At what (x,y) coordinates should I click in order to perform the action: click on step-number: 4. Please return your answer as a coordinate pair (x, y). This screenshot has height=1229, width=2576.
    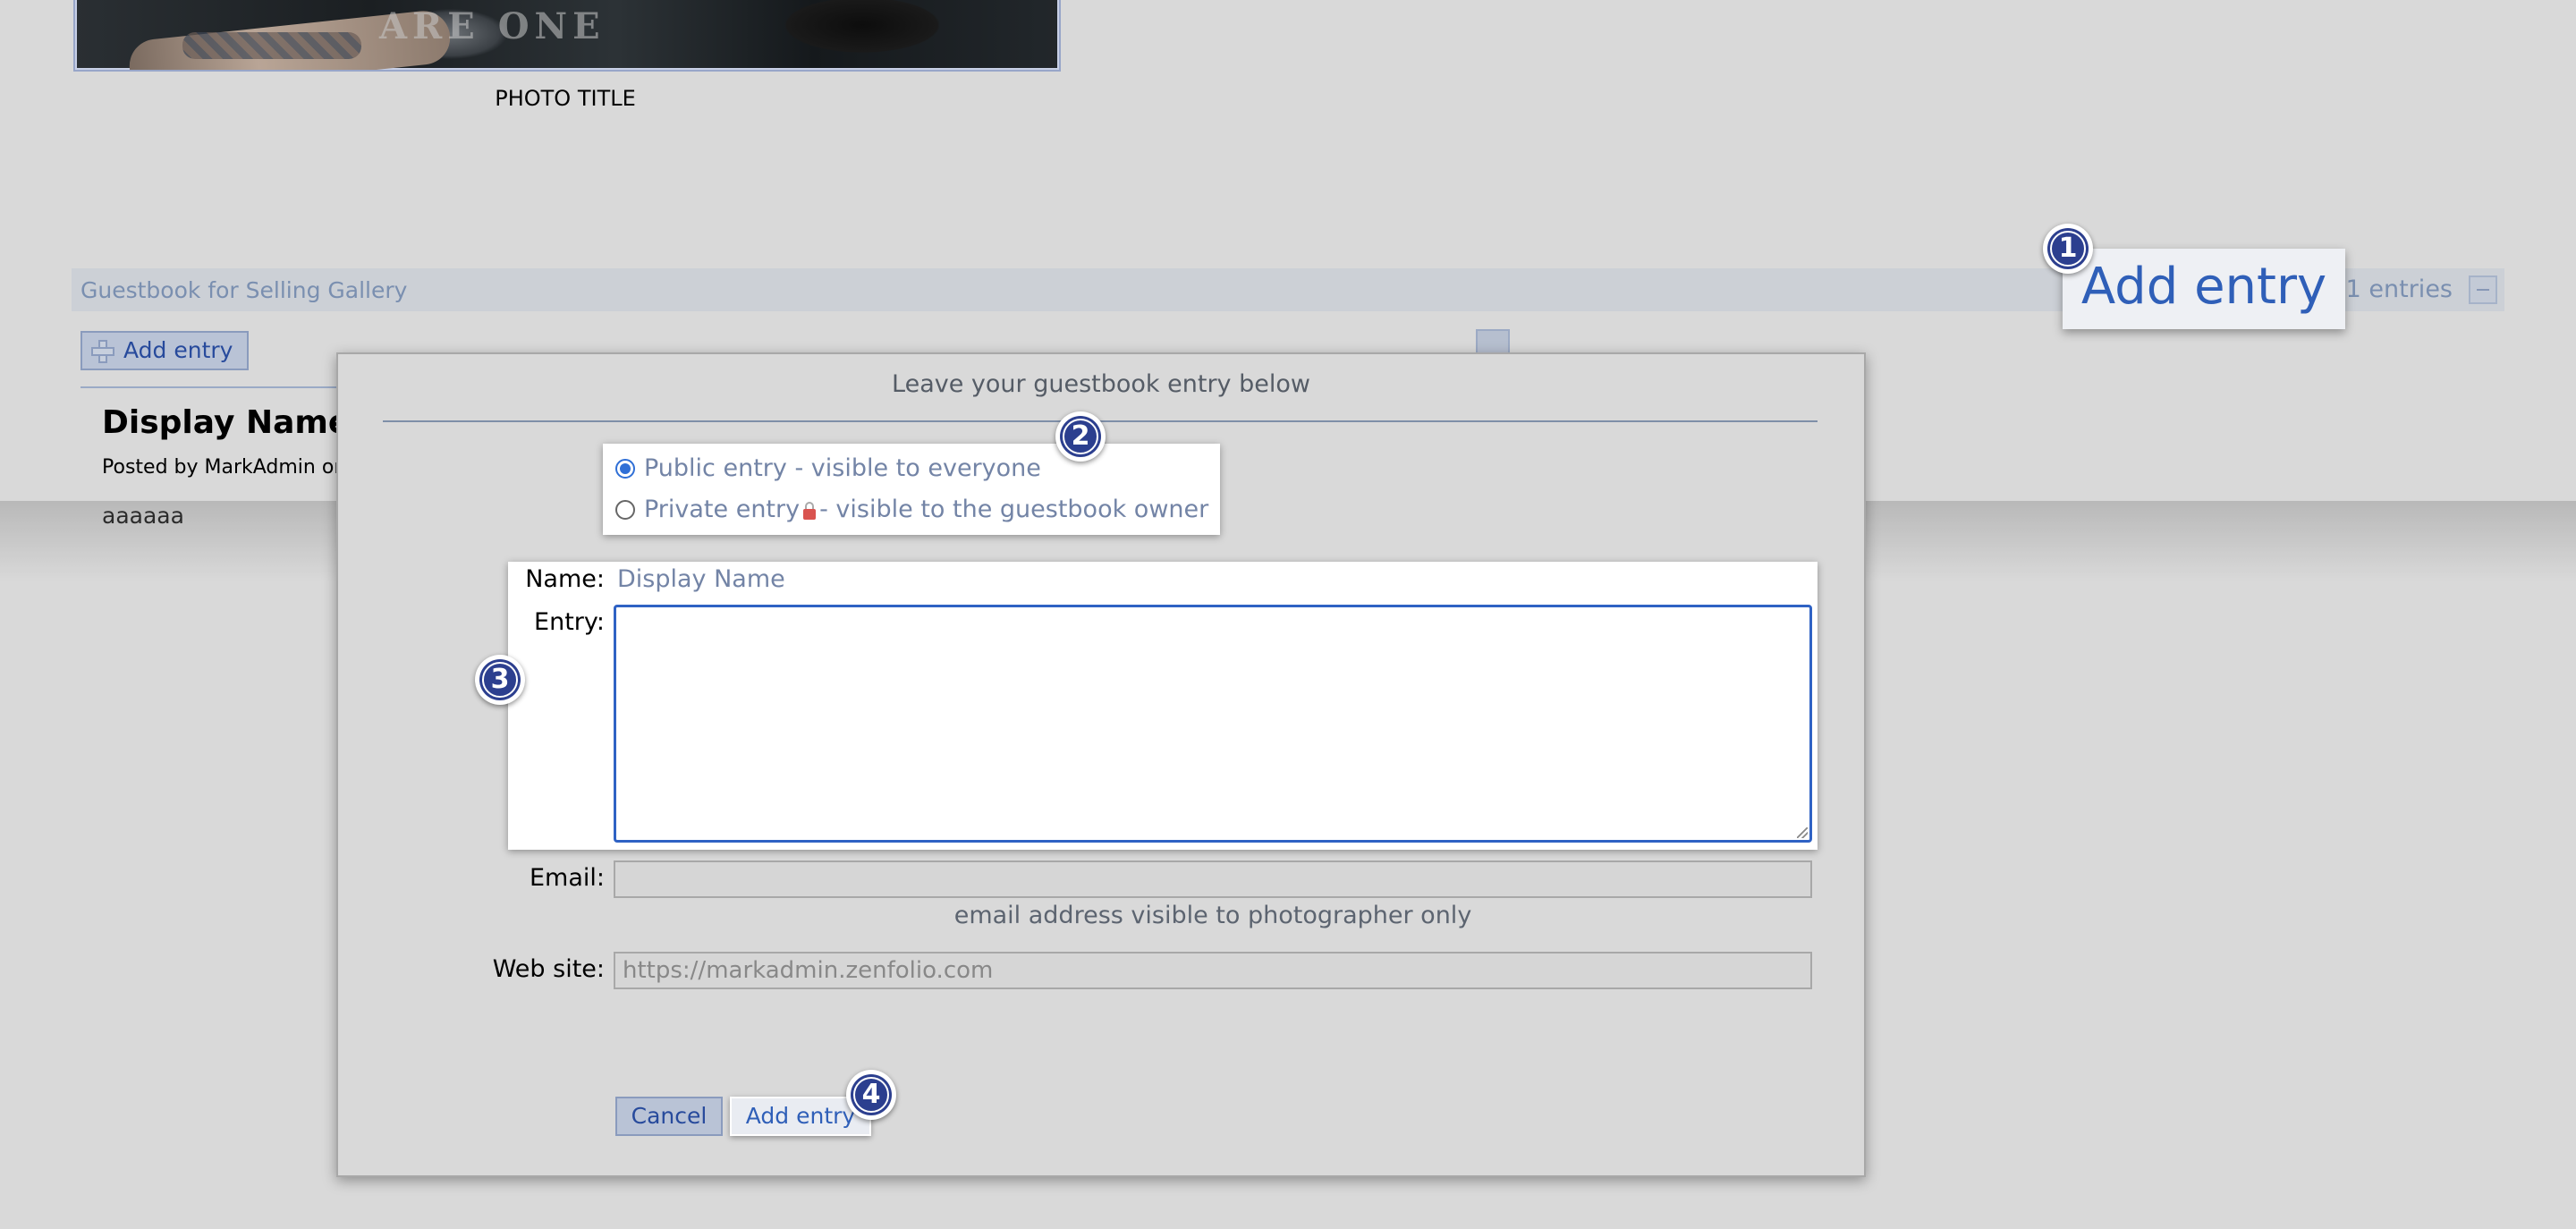
    Looking at the image, I should click on (871, 1094).